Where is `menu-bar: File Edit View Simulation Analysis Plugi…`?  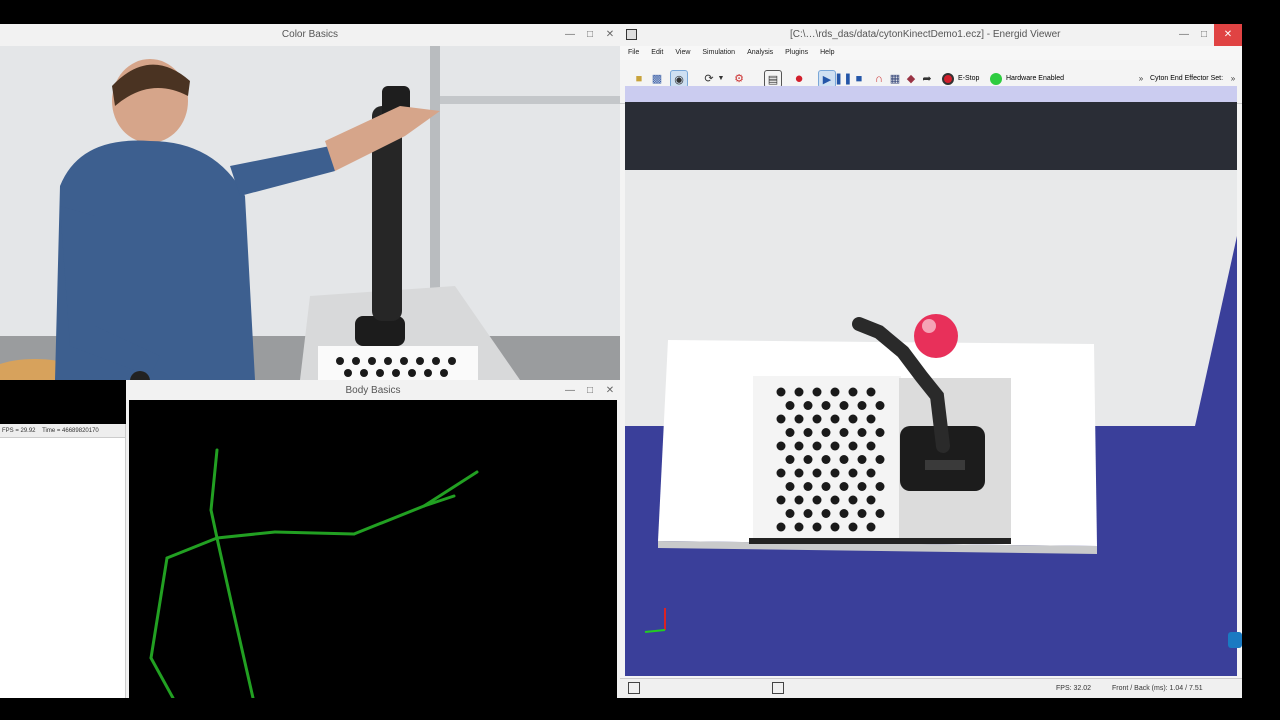 menu-bar: File Edit View Simulation Analysis Plugi… is located at coordinates (931, 53).